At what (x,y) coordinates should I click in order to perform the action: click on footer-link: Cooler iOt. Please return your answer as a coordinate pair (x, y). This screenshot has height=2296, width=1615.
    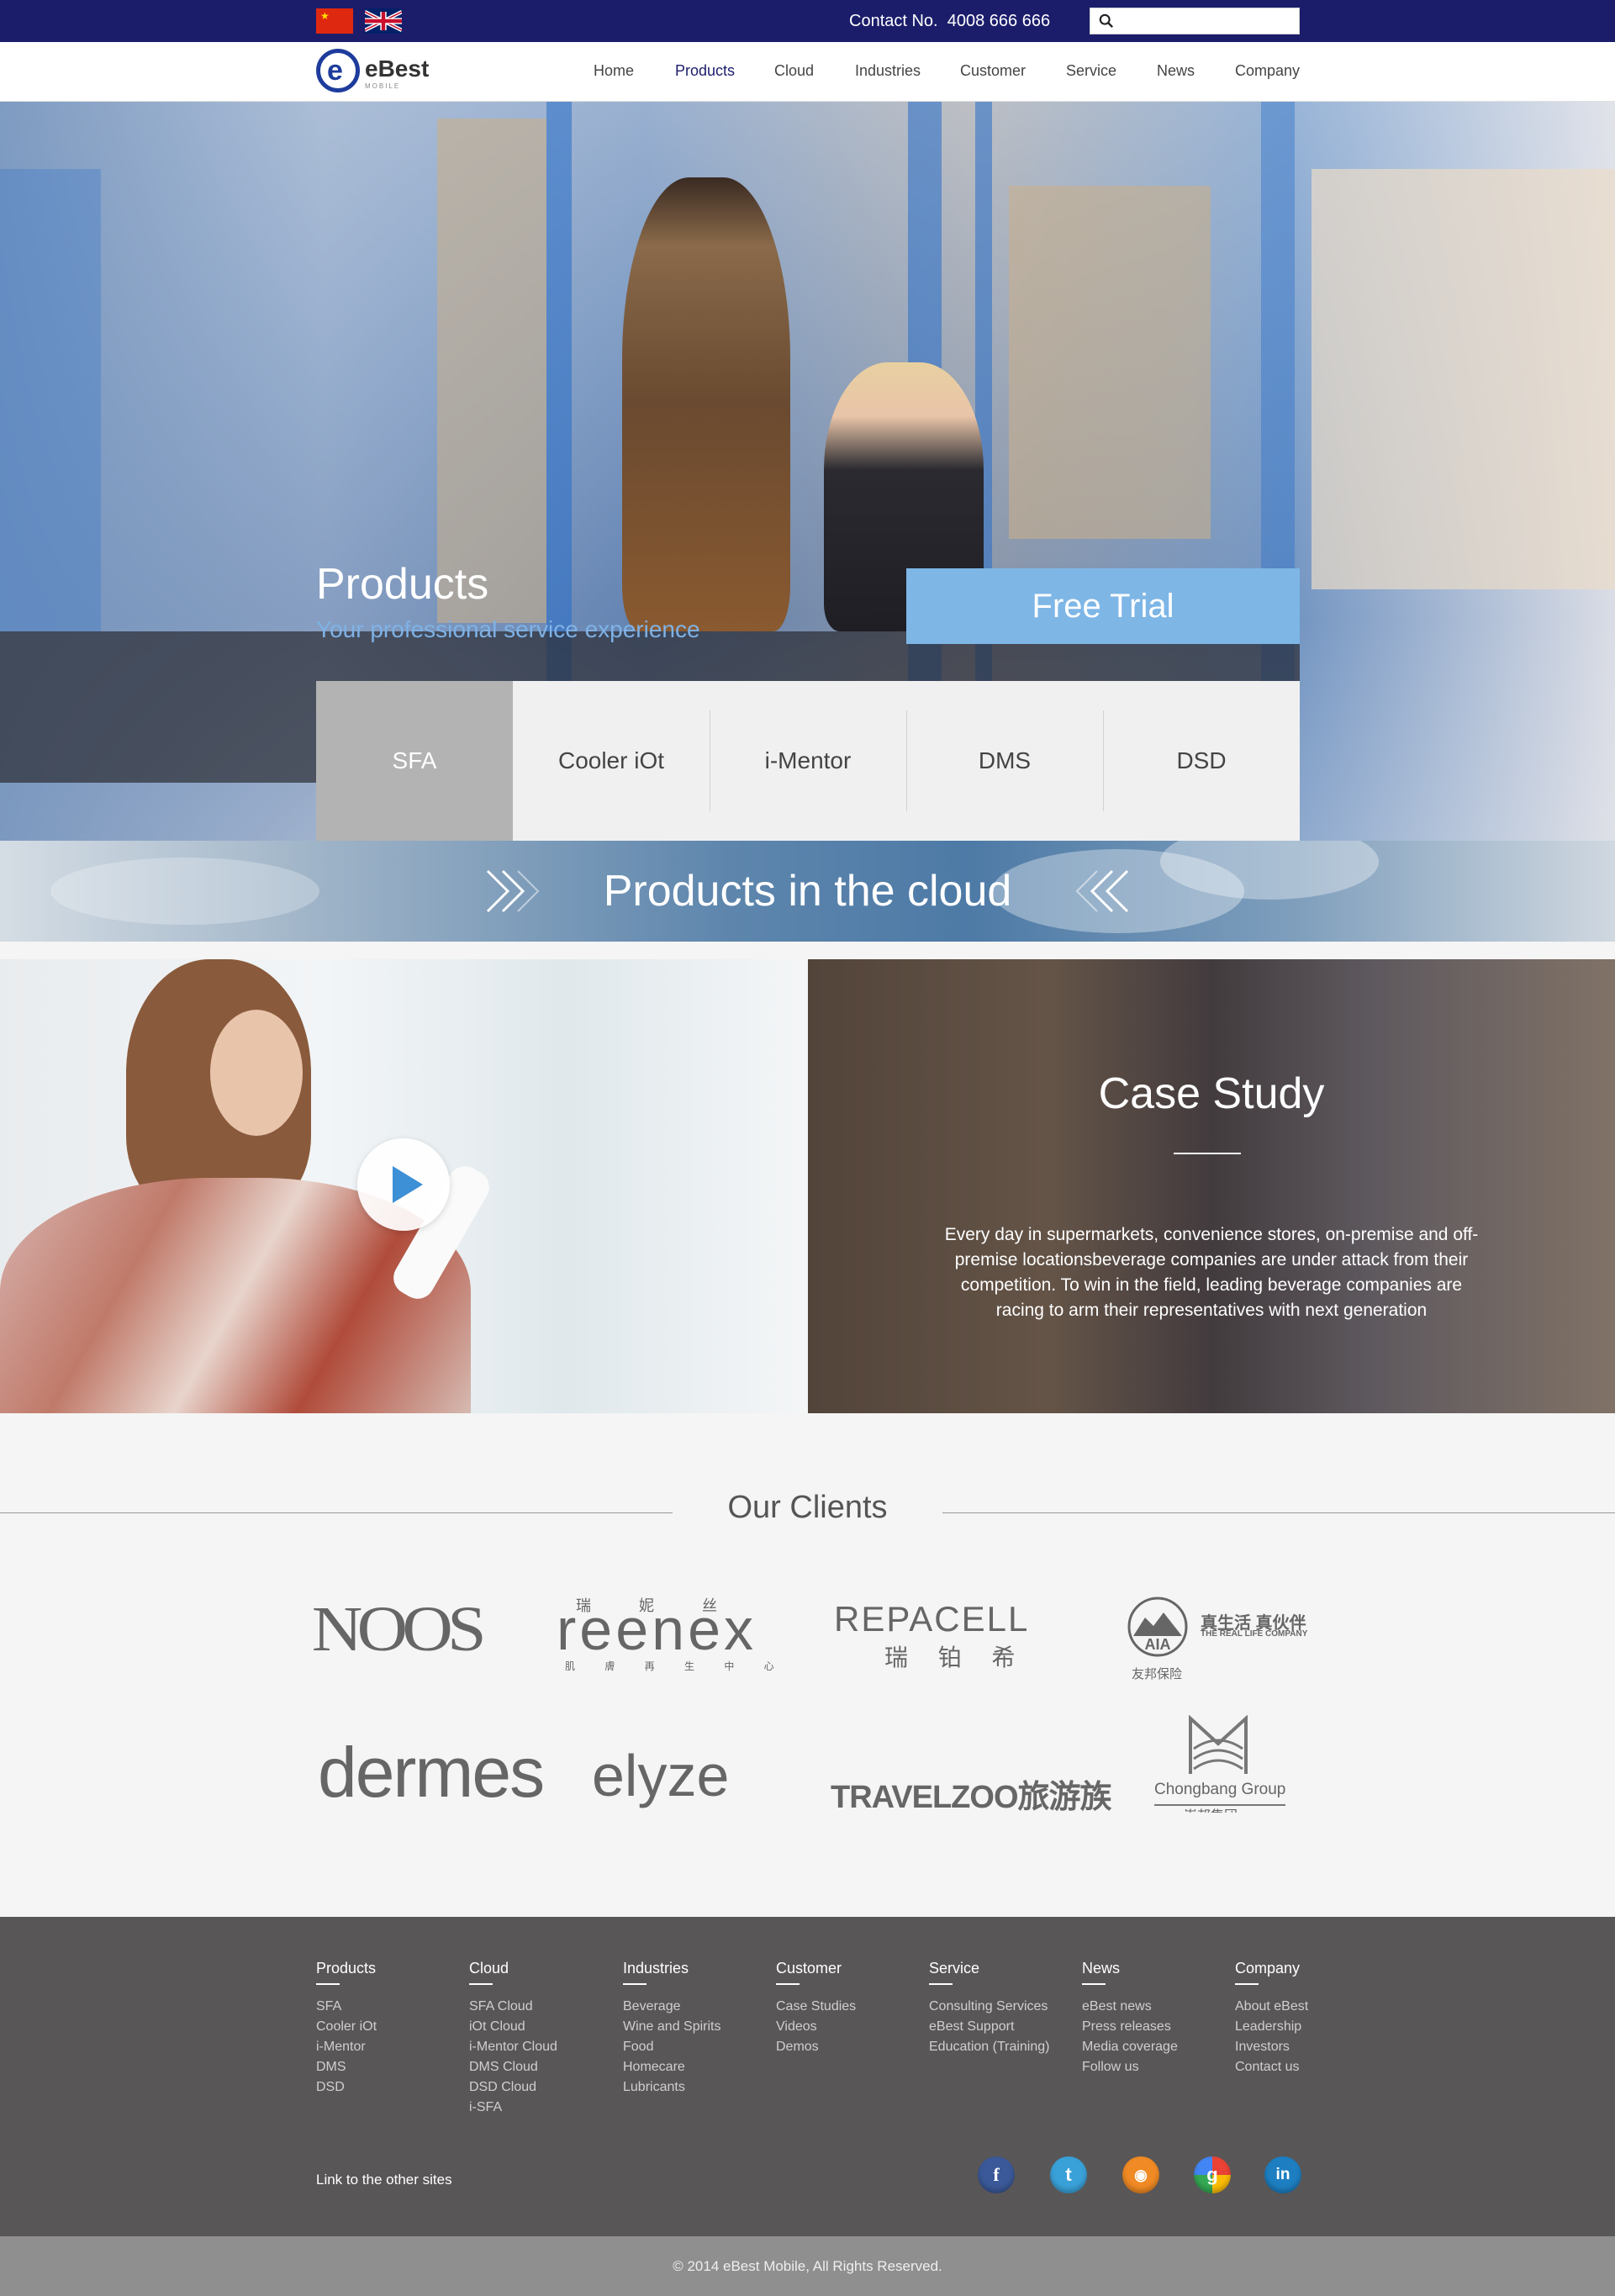
    Looking at the image, I should click on (391, 2027).